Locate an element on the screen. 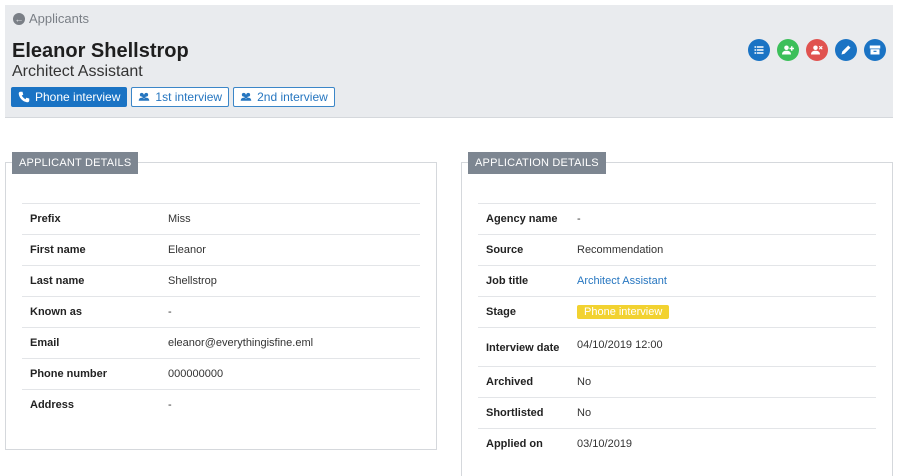 The height and width of the screenshot is (476, 903). detail-row-agency-name: Agency name - is located at coordinates (677, 218).